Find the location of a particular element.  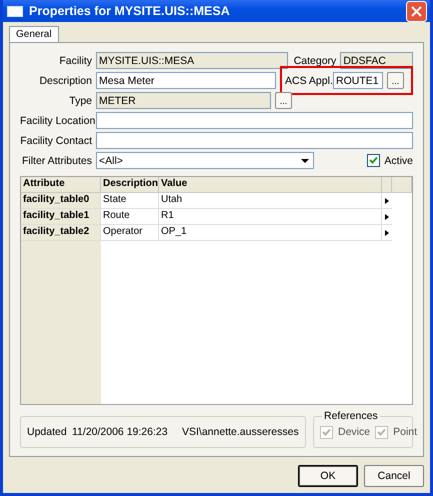

row-header: facility_table0 is located at coordinates (61, 201).